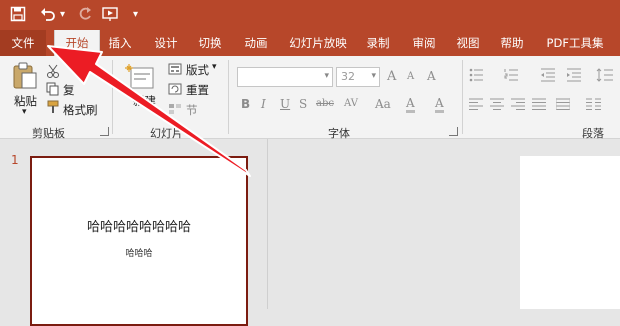 The height and width of the screenshot is (326, 620). Describe the element at coordinates (478, 76) in the screenshot. I see `bullets-icon` at that location.